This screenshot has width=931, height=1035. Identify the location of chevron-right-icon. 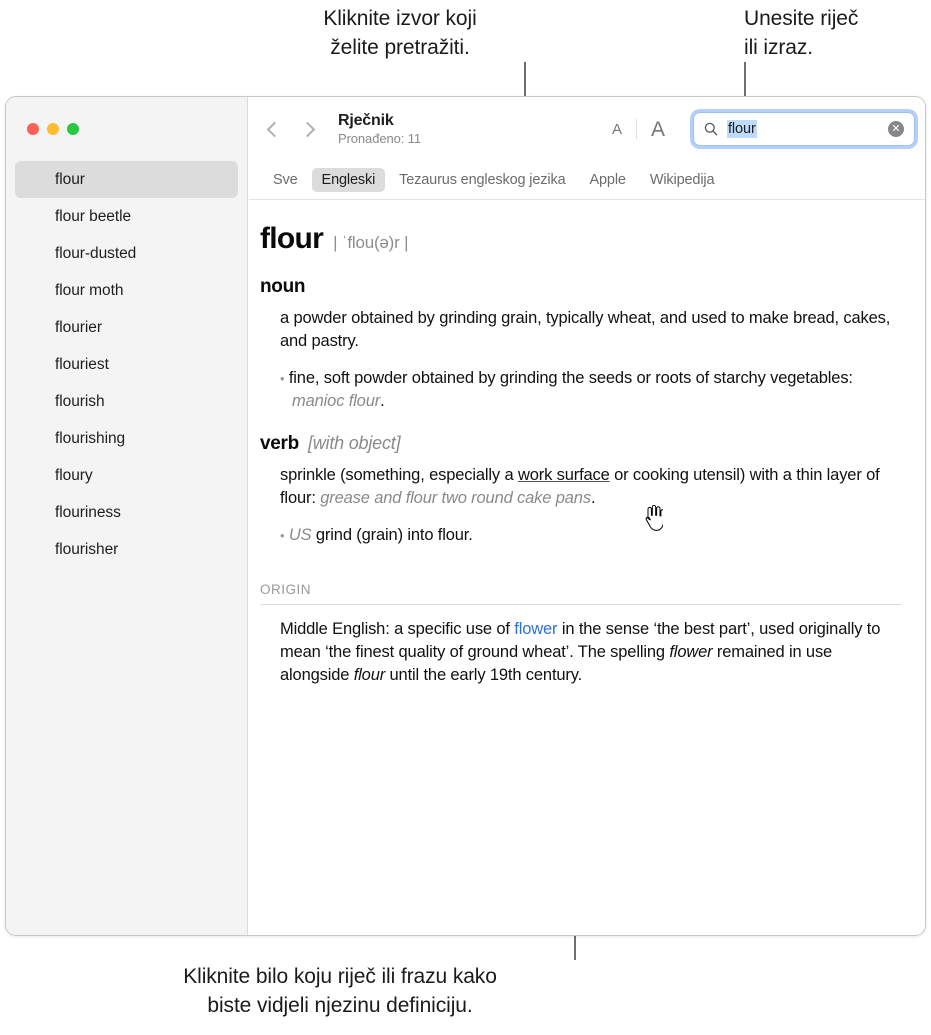
(307, 129).